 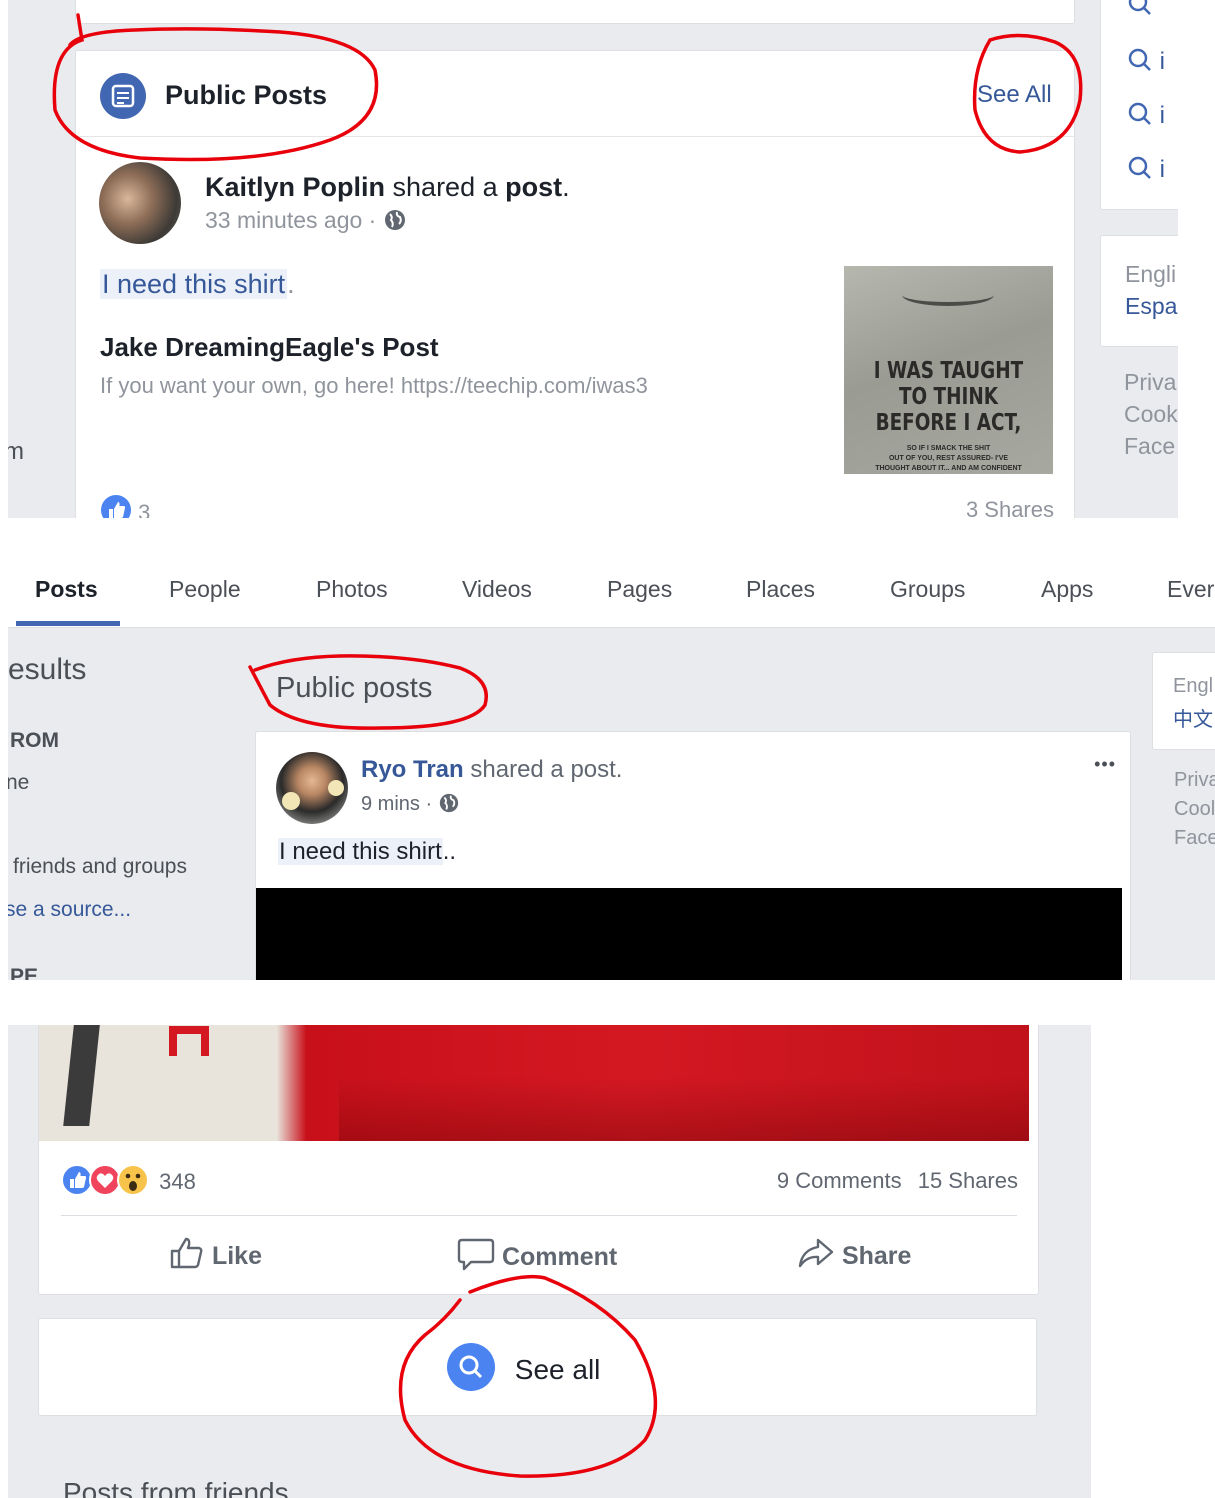 What do you see at coordinates (968, 1180) in the screenshot?
I see `shares-count: 15 Shares` at bounding box center [968, 1180].